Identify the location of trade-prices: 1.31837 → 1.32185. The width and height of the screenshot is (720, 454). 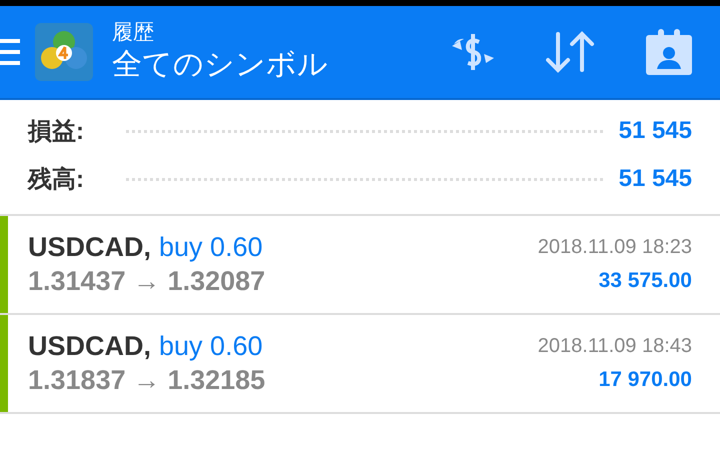
(147, 380).